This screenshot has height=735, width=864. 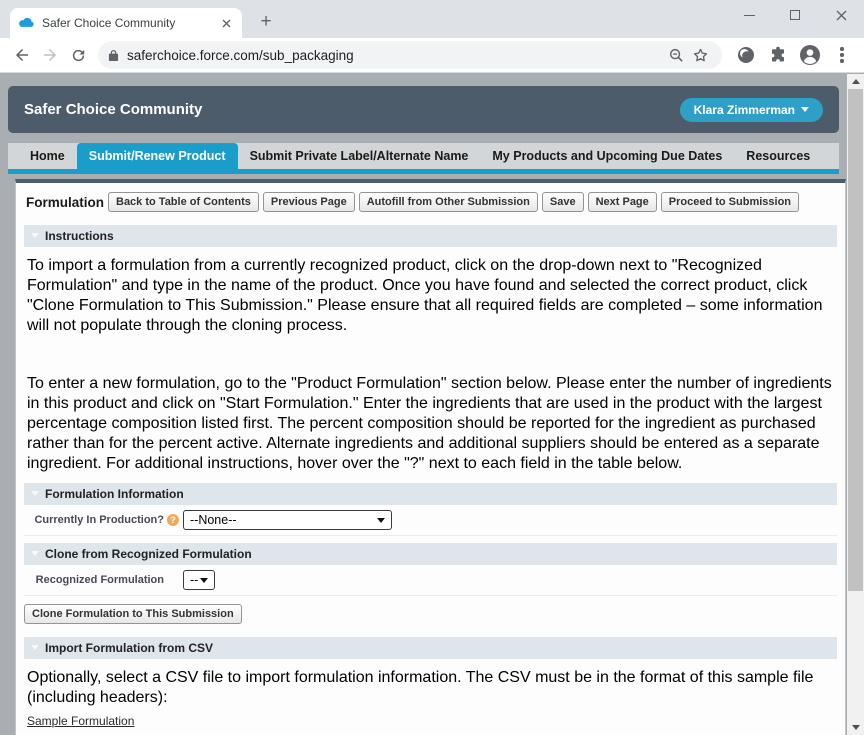 What do you see at coordinates (99, 580) in the screenshot?
I see `recognized-formulation-label: Recognized Formulation` at bounding box center [99, 580].